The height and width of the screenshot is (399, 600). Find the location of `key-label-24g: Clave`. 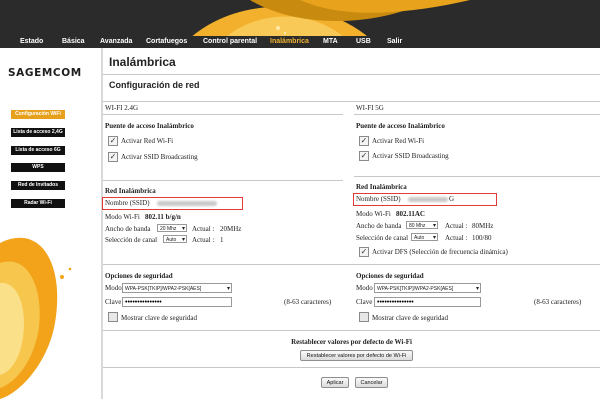

key-label-24g: Clave is located at coordinates (113, 302).